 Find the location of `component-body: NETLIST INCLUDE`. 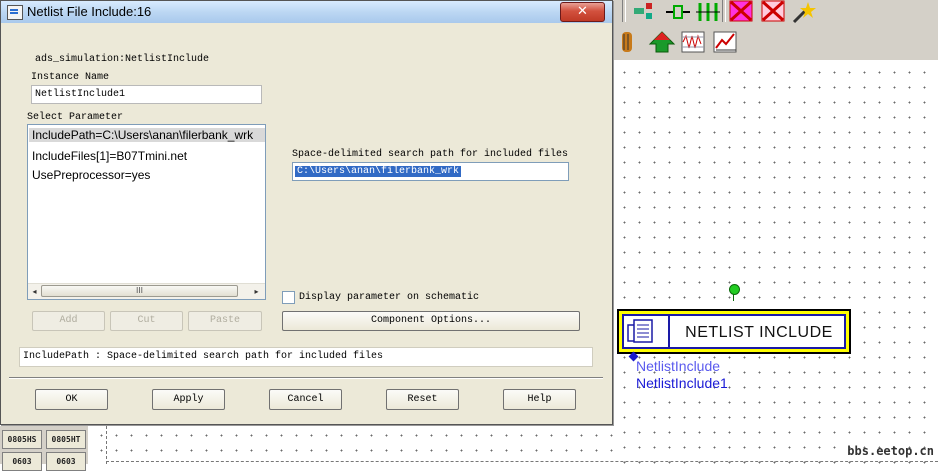

component-body: NETLIST INCLUDE is located at coordinates (734, 331).